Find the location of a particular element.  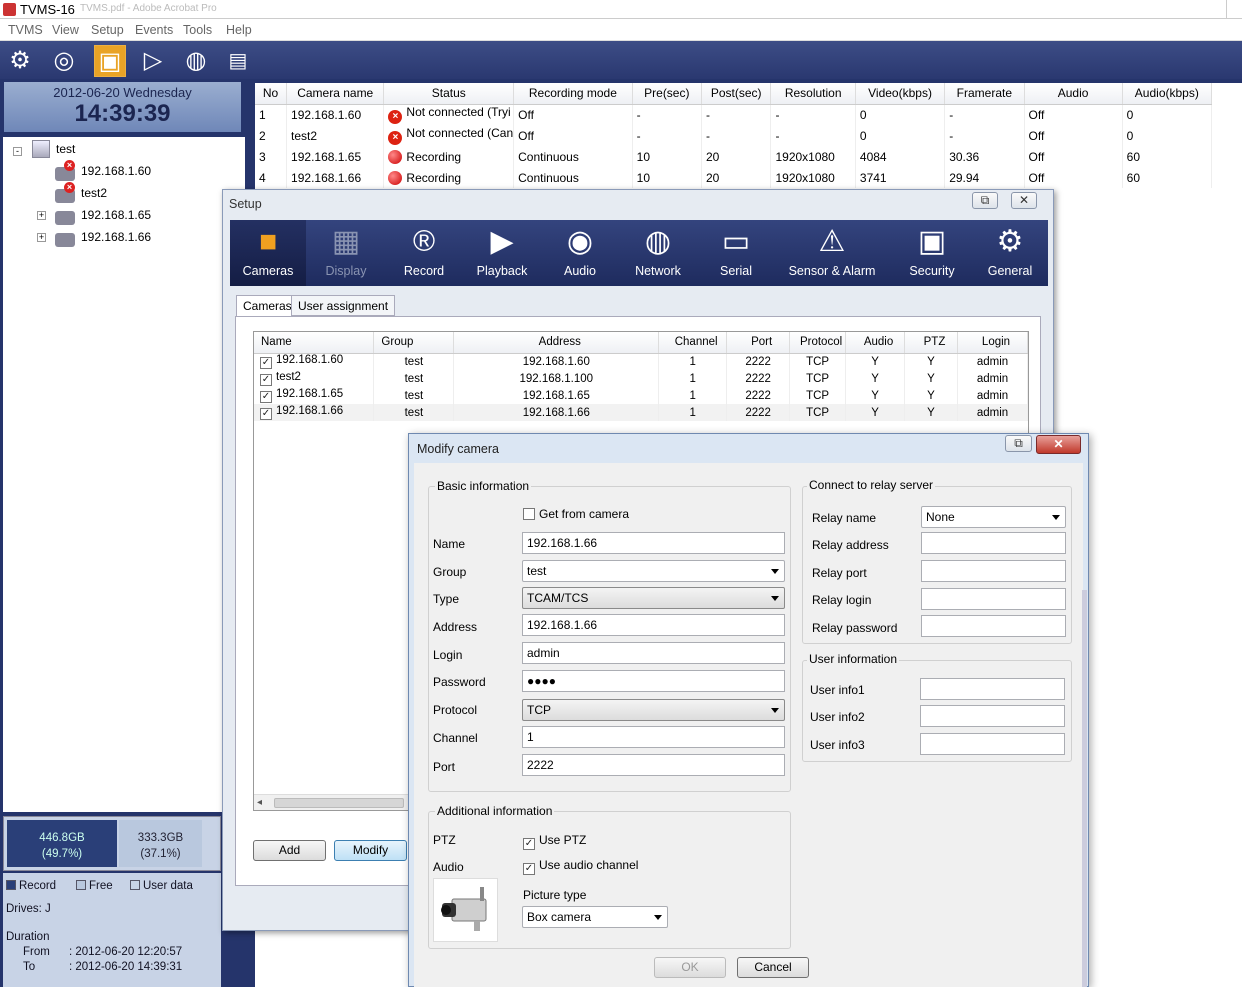

cancel-button: Cancel is located at coordinates (773, 967).